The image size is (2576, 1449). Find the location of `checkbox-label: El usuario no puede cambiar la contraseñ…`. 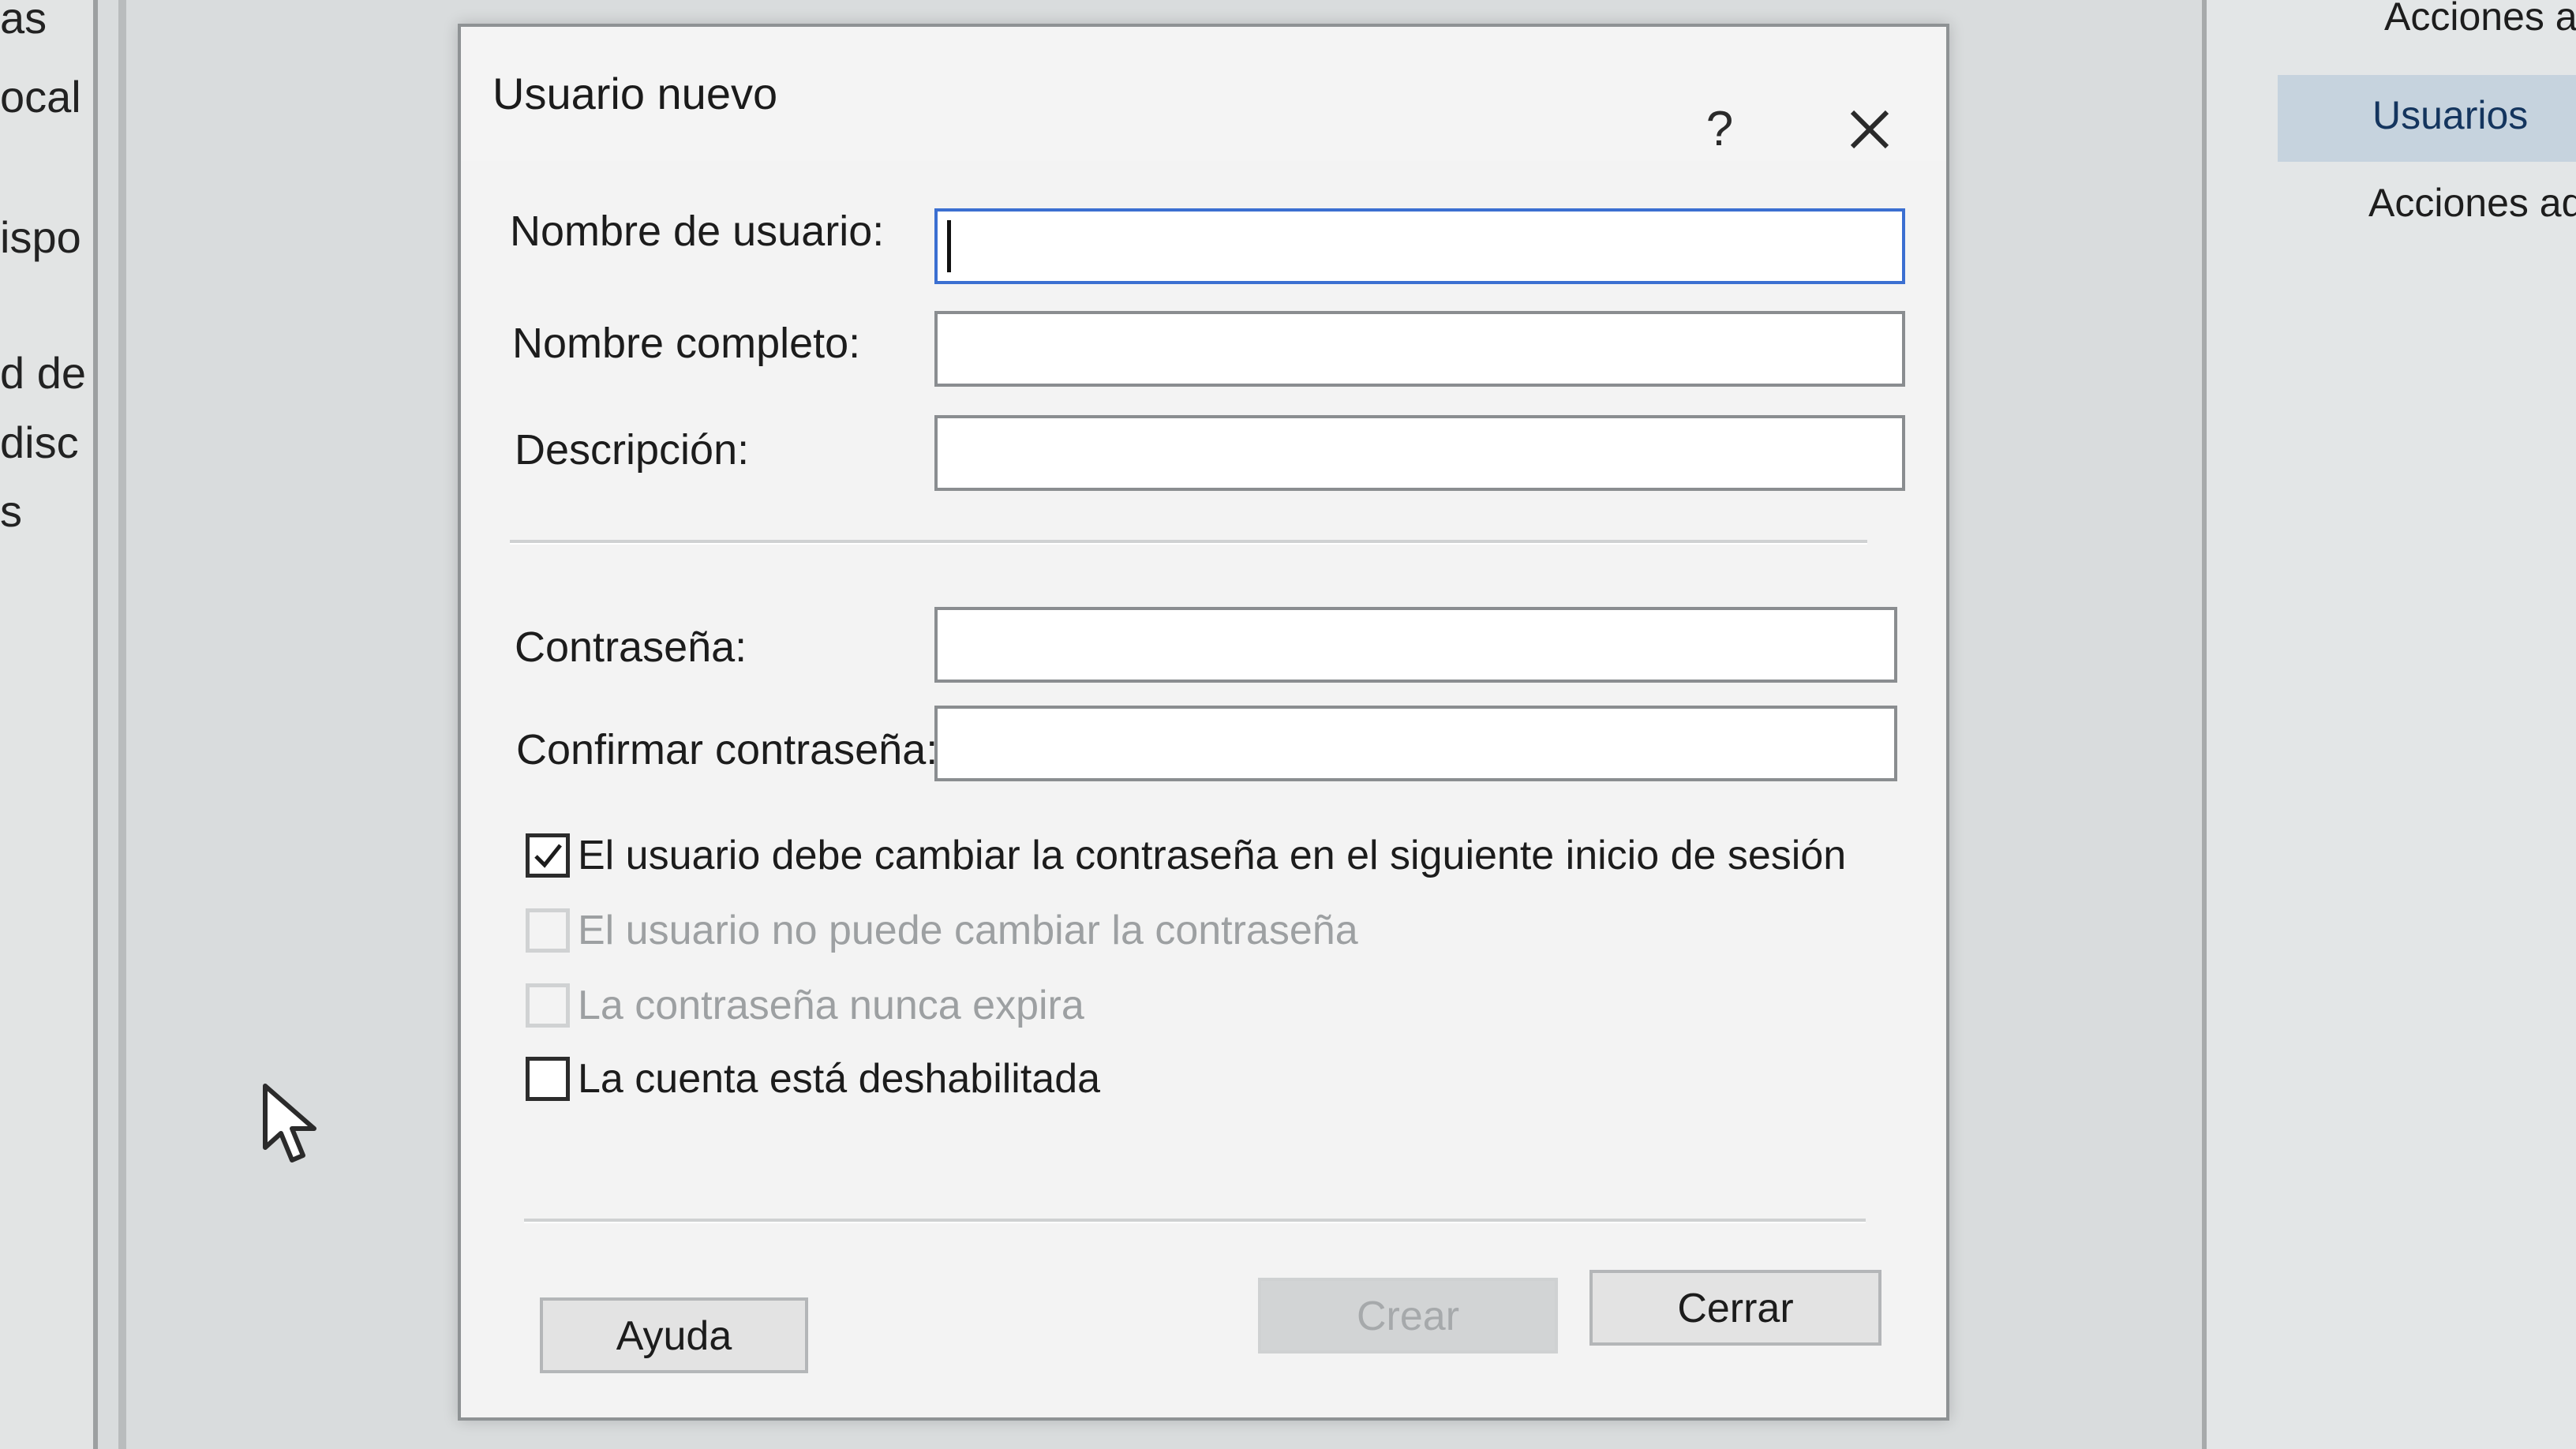

checkbox-label: El usuario no puede cambiar la contraseñ… is located at coordinates (968, 930).